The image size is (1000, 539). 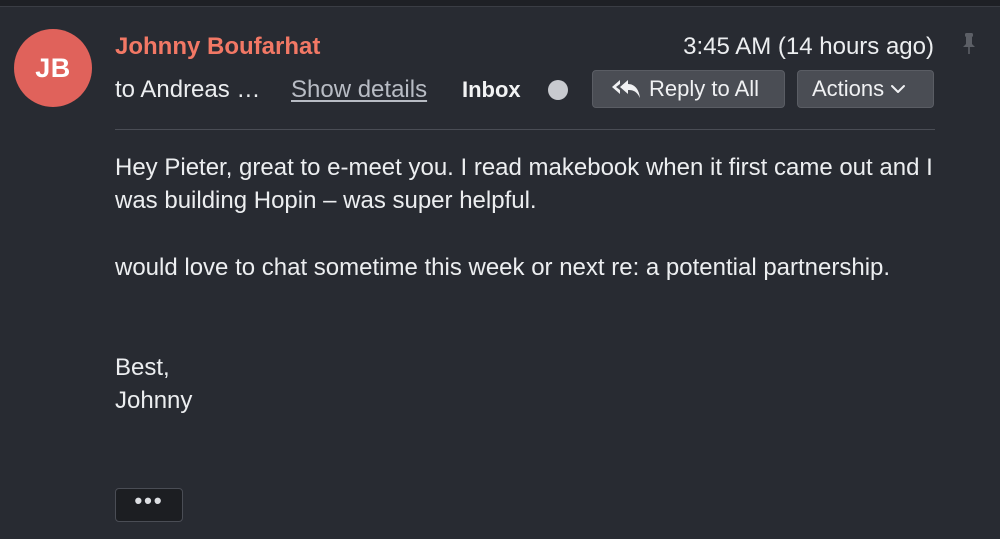 I want to click on sender-name: Johnny Boufarhat, so click(x=217, y=47).